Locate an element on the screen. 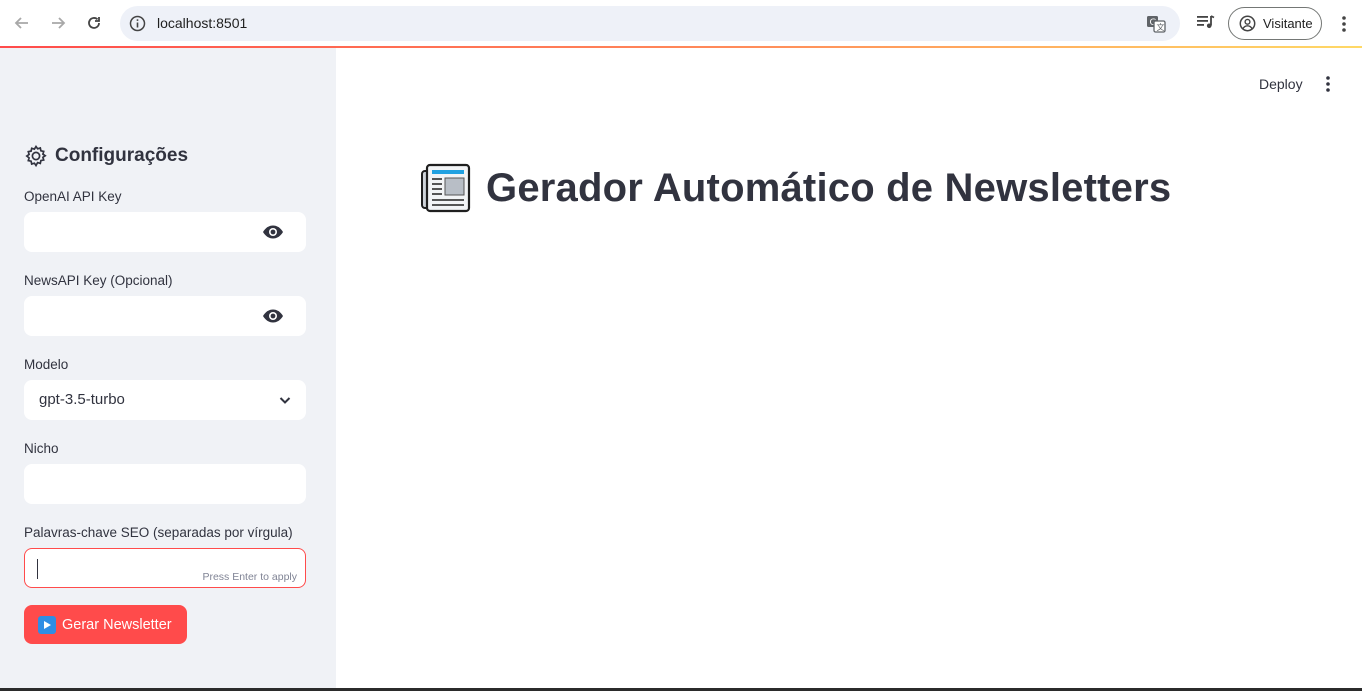 The height and width of the screenshot is (691, 1362). account-icon is located at coordinates (1247, 23).